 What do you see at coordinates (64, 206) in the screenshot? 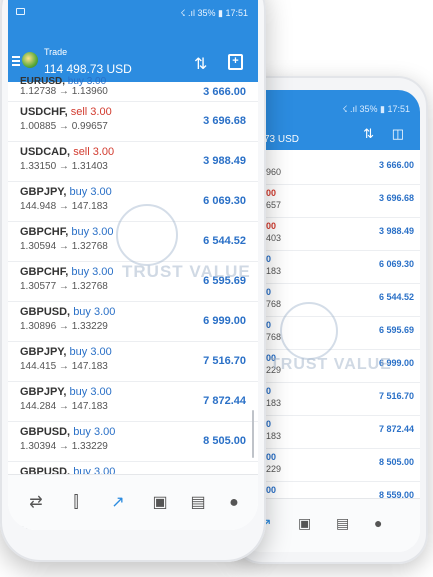
I see `position-prices: 144.948 → 147.183` at bounding box center [64, 206].